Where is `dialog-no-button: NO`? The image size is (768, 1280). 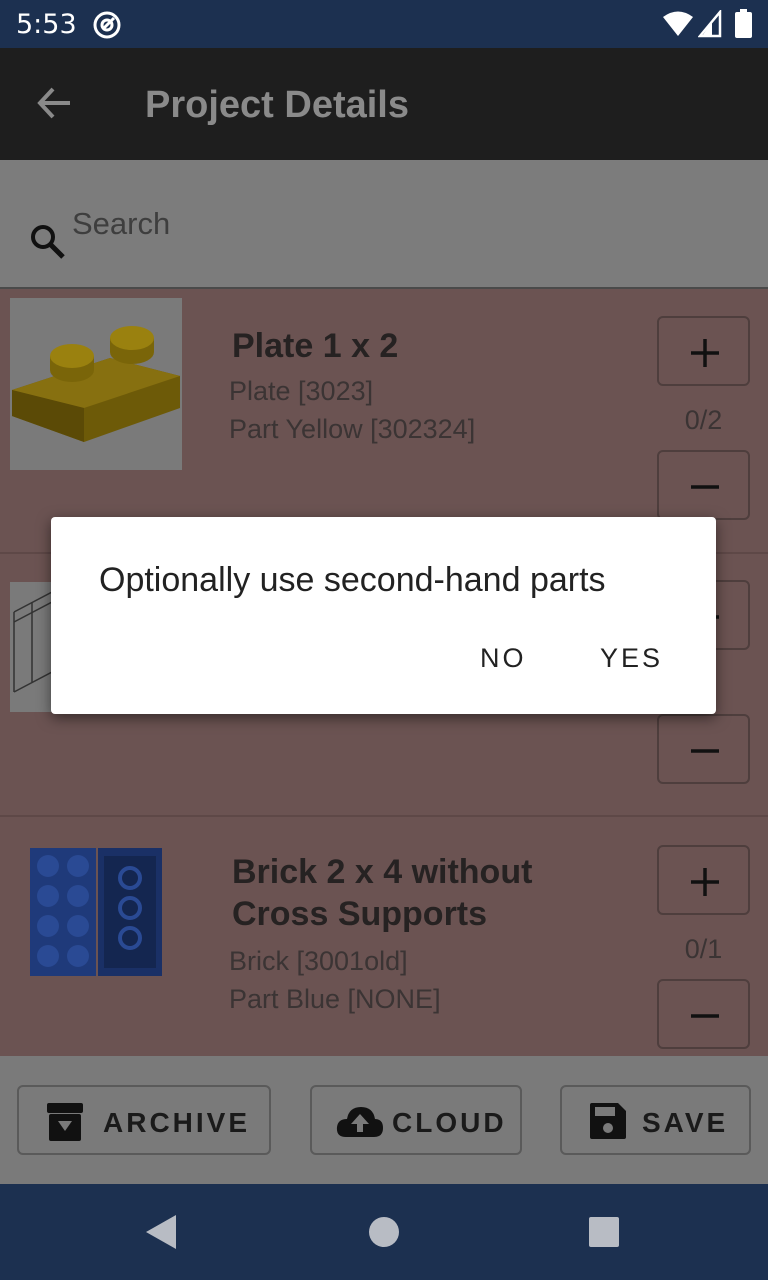 dialog-no-button: NO is located at coordinates (503, 658).